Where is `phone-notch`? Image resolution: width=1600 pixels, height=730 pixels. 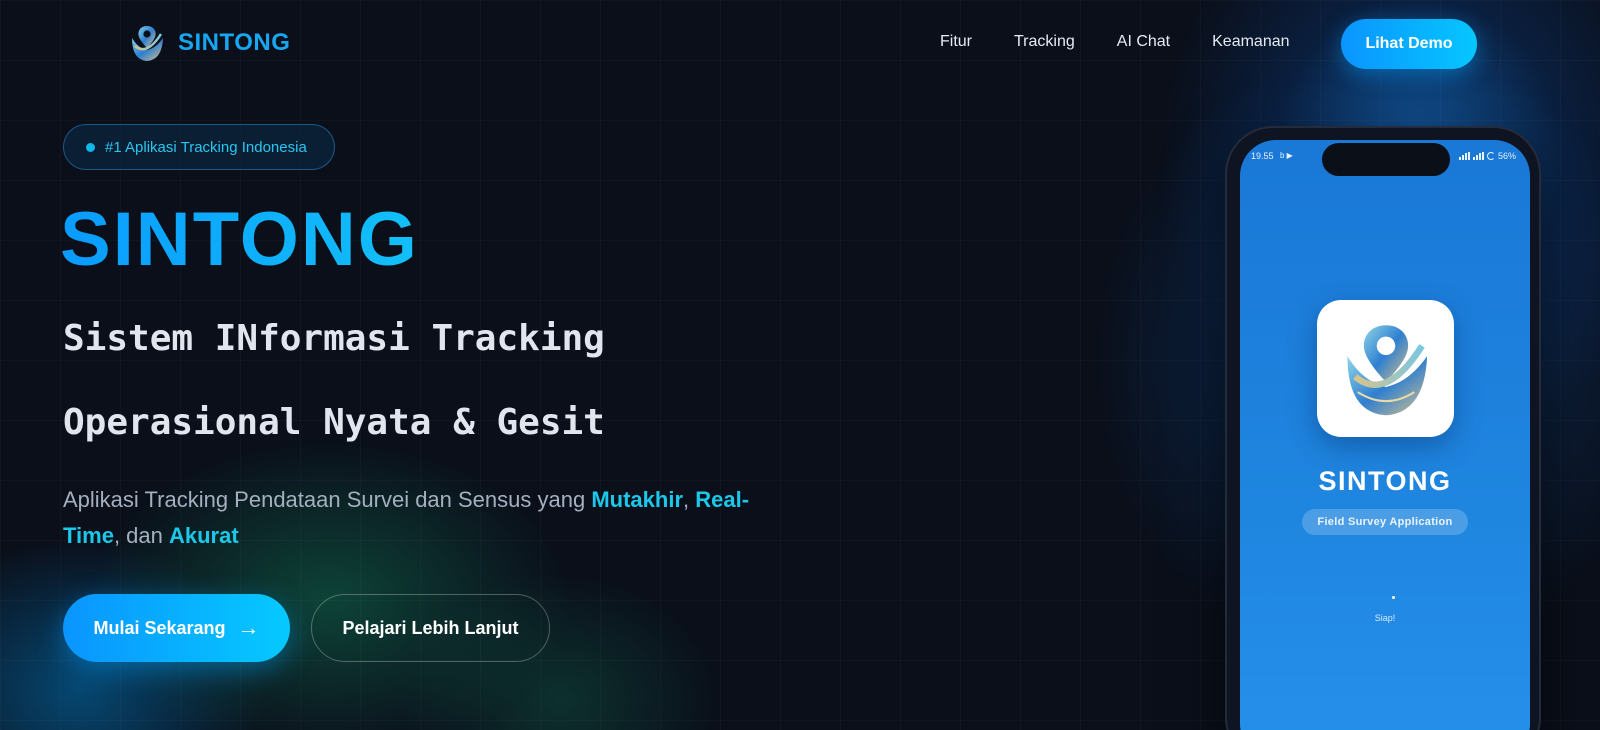
phone-notch is located at coordinates (1386, 159).